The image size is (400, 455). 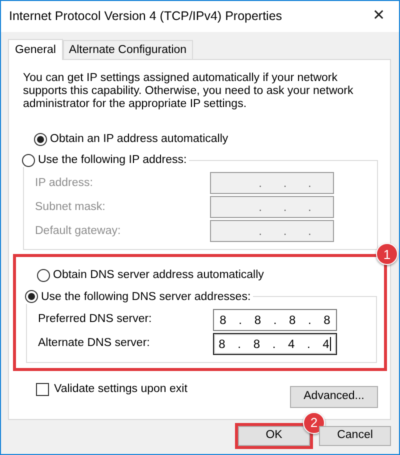 I want to click on radio-option: Use the following DNS server addresses:, so click(x=138, y=297).